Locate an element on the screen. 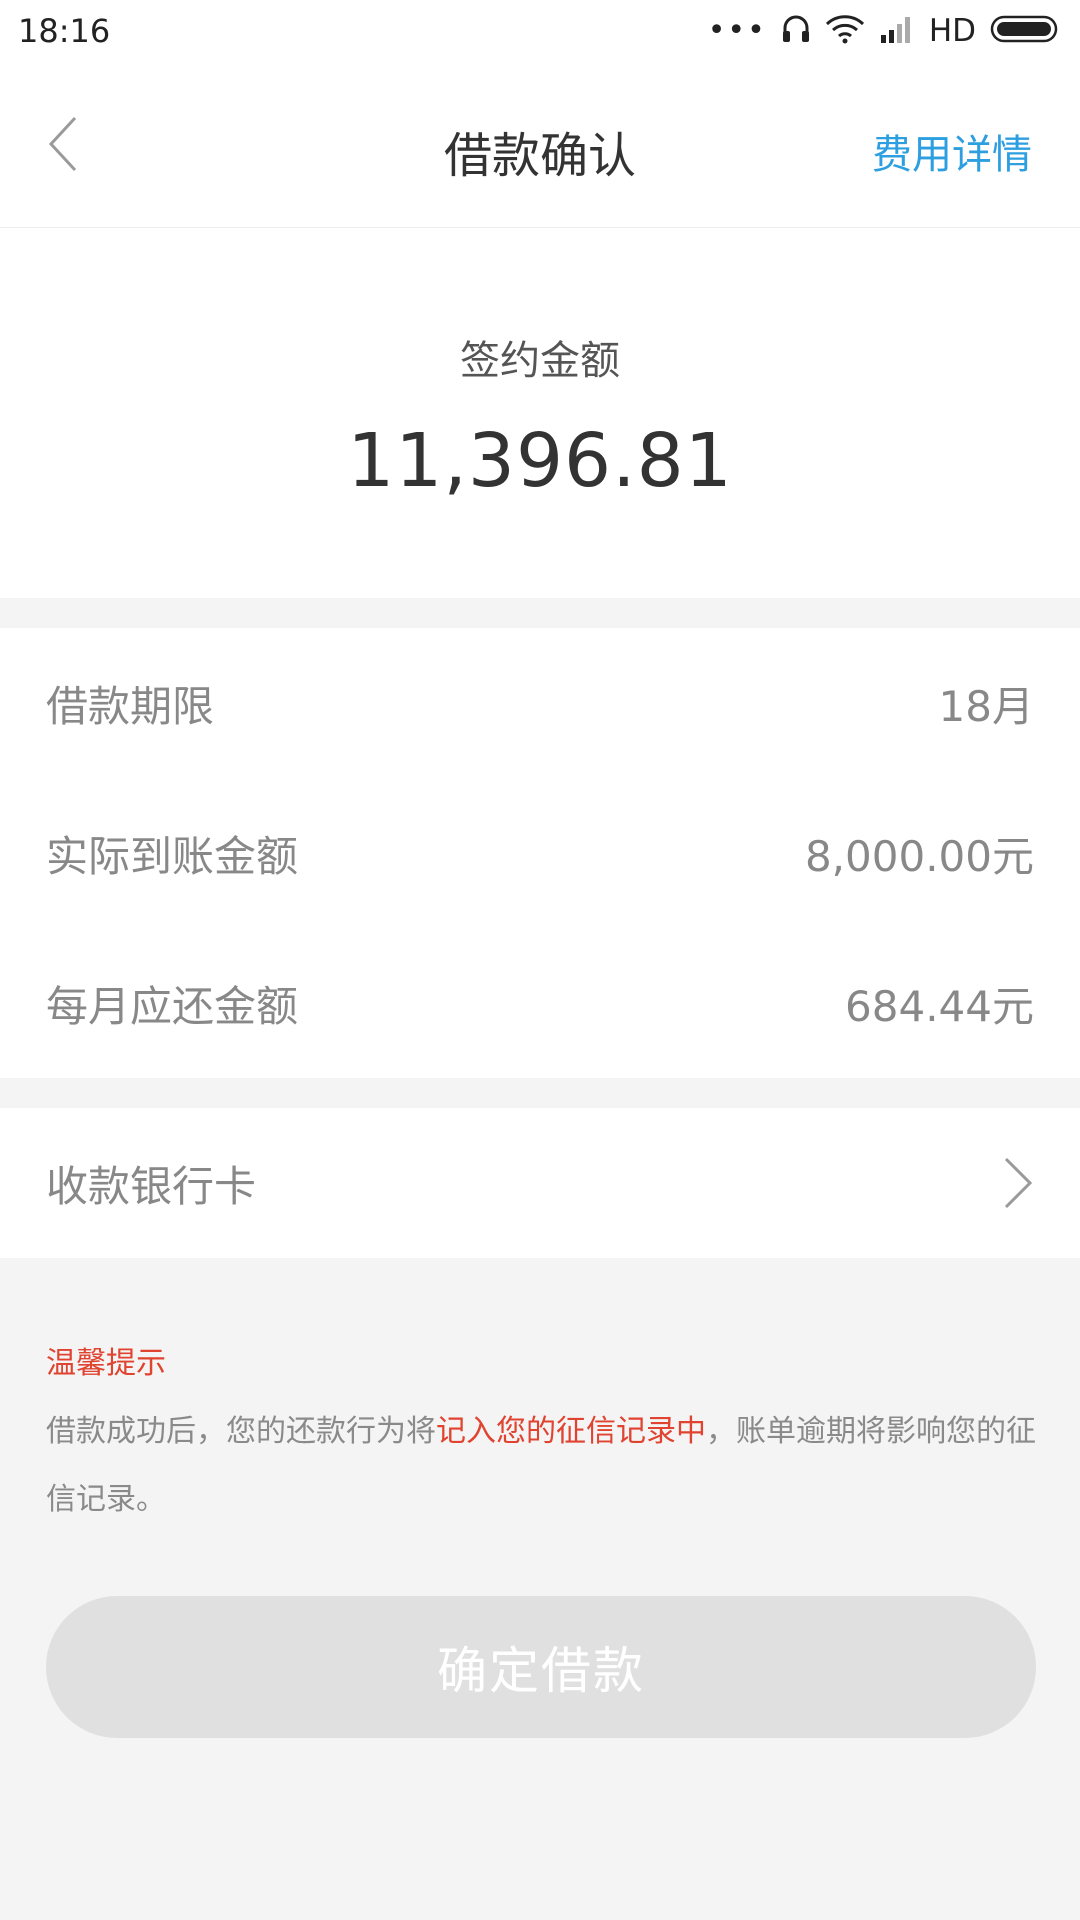 The height and width of the screenshot is (1920, 1080). wifi-icon is located at coordinates (845, 31).